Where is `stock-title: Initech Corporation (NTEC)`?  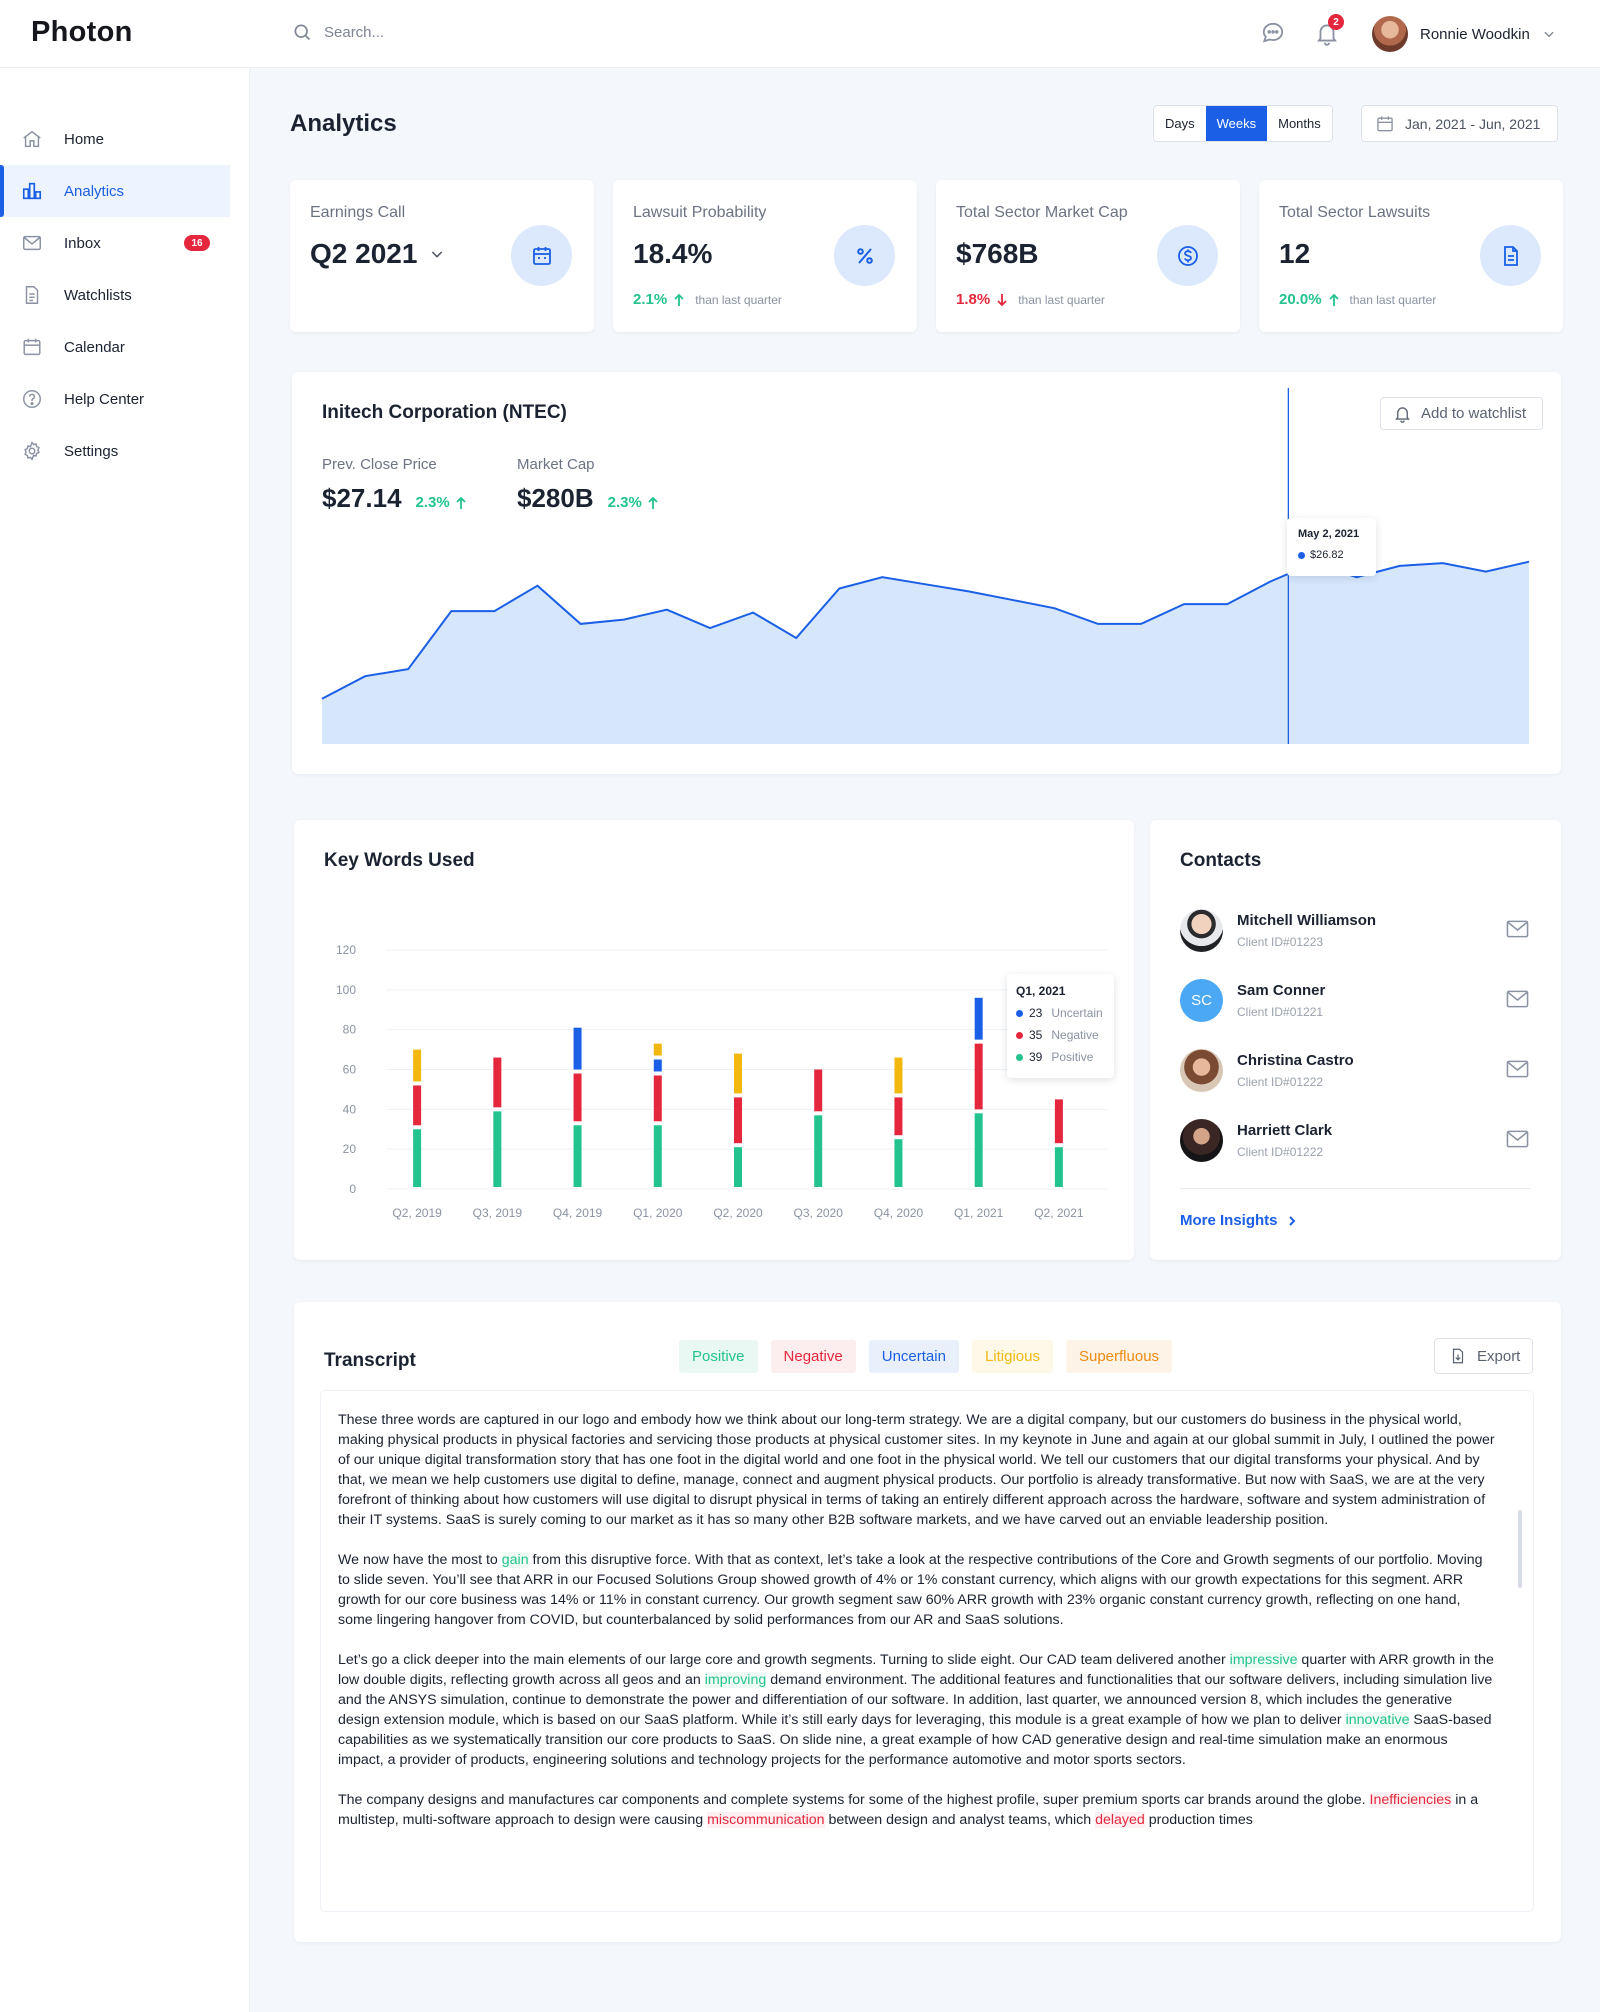
stock-title: Initech Corporation (NTEC) is located at coordinates (444, 412).